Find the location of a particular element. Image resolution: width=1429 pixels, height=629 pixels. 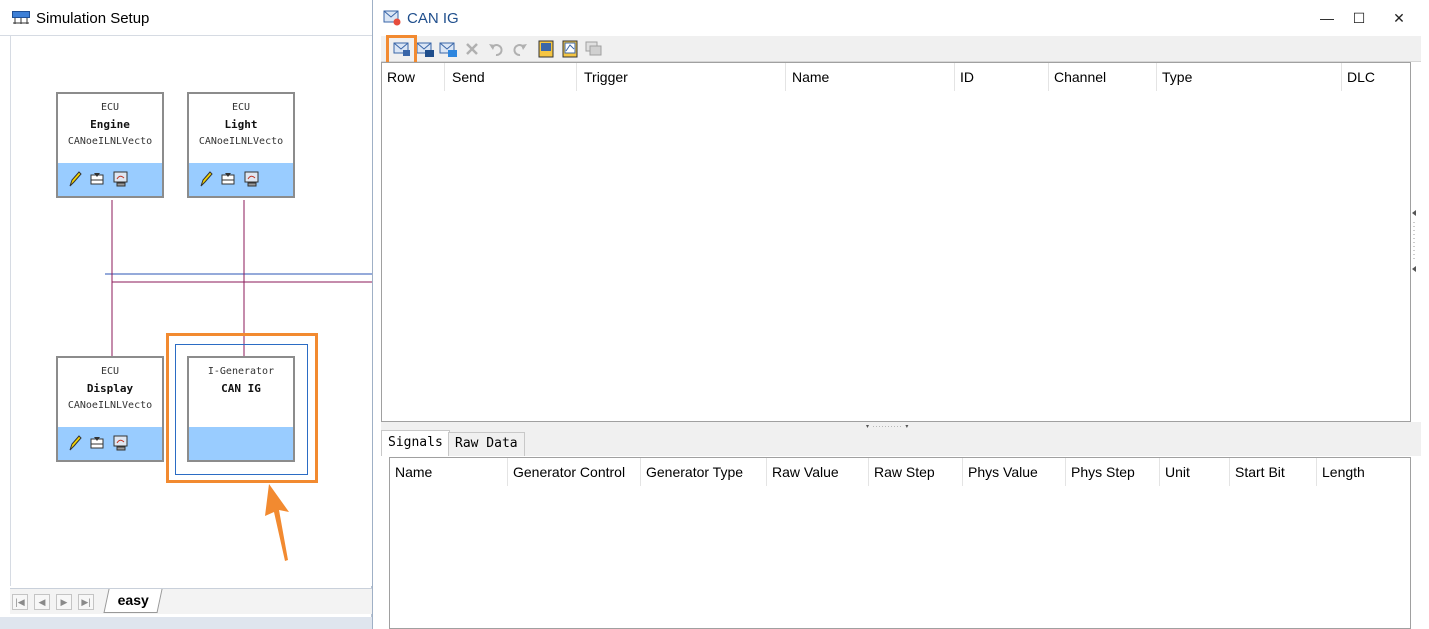

simulation-setup-icon is located at coordinates (21, 18).